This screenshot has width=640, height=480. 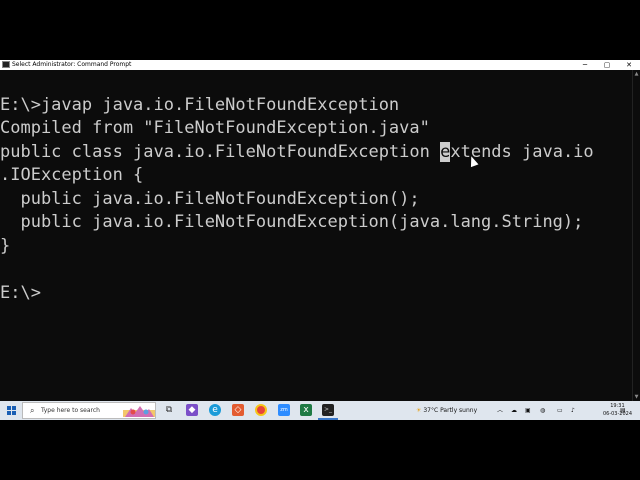 I want to click on window-title: Select Administrator: Command Prompt, so click(x=72, y=64).